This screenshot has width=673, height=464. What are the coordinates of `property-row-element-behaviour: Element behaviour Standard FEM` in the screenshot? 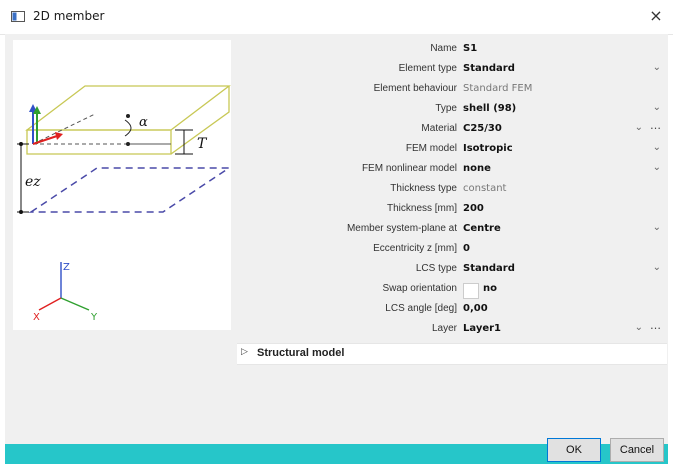 It's located at (452, 90).